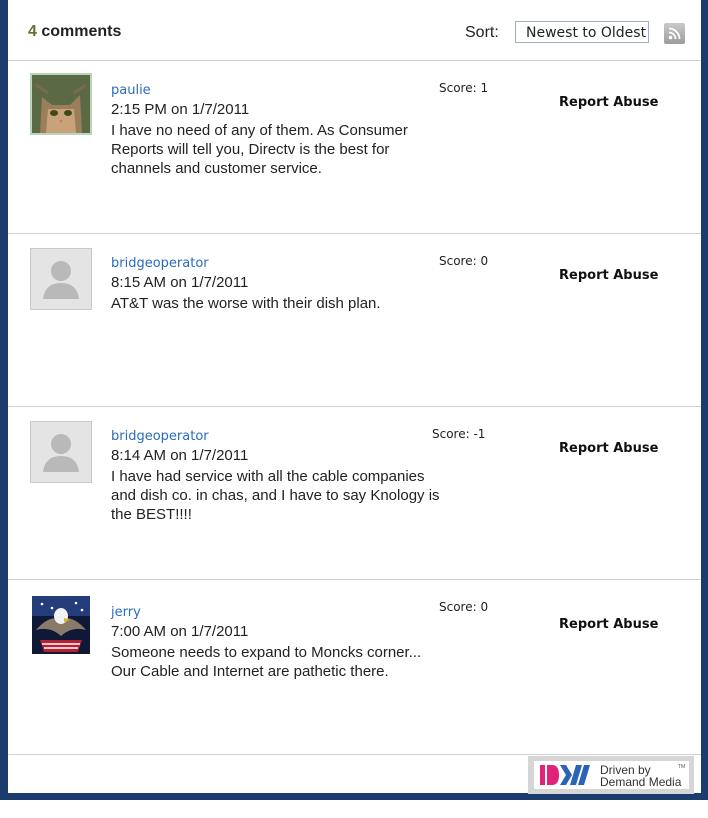 The width and height of the screenshot is (708, 818). Describe the element at coordinates (61, 104) in the screenshot. I see `cat-photo-avatar` at that location.